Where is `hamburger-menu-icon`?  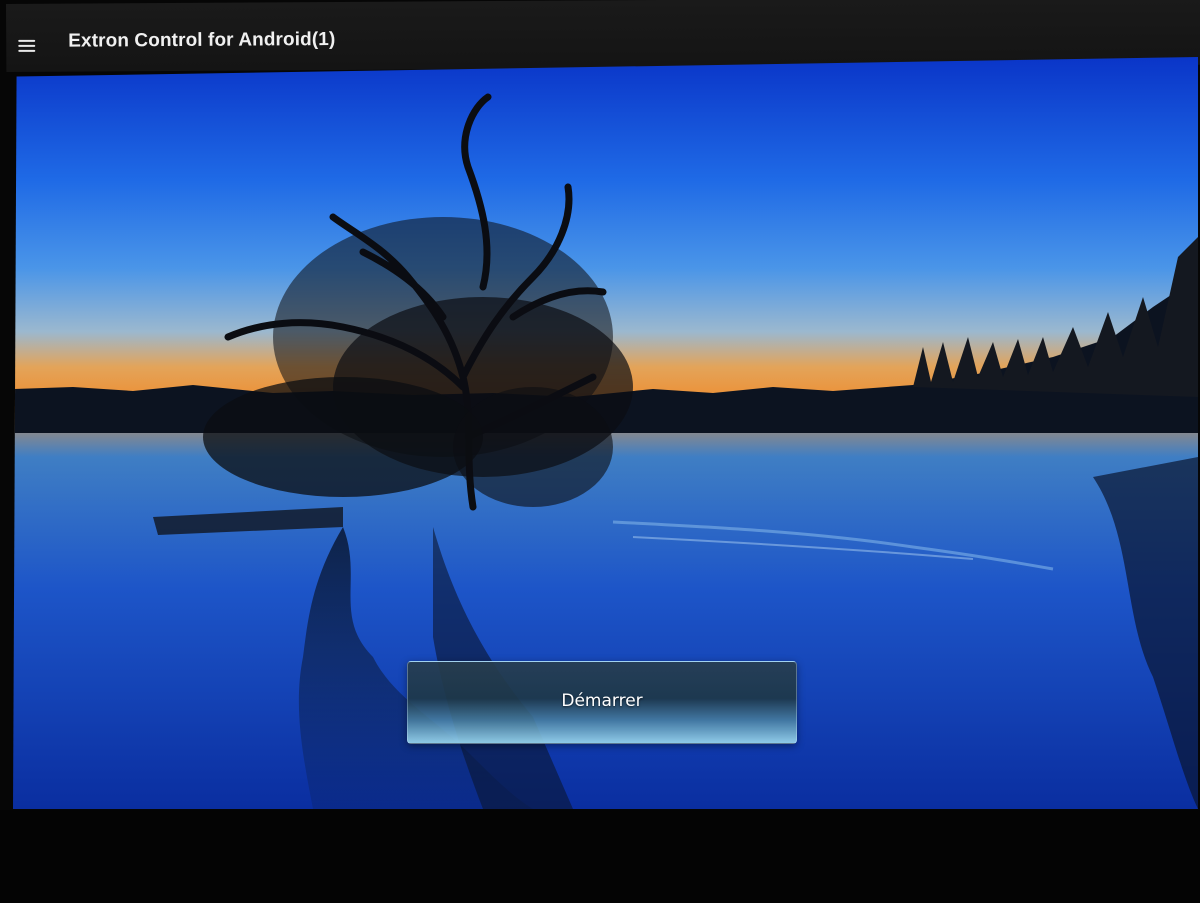
hamburger-menu-icon is located at coordinates (28, 45).